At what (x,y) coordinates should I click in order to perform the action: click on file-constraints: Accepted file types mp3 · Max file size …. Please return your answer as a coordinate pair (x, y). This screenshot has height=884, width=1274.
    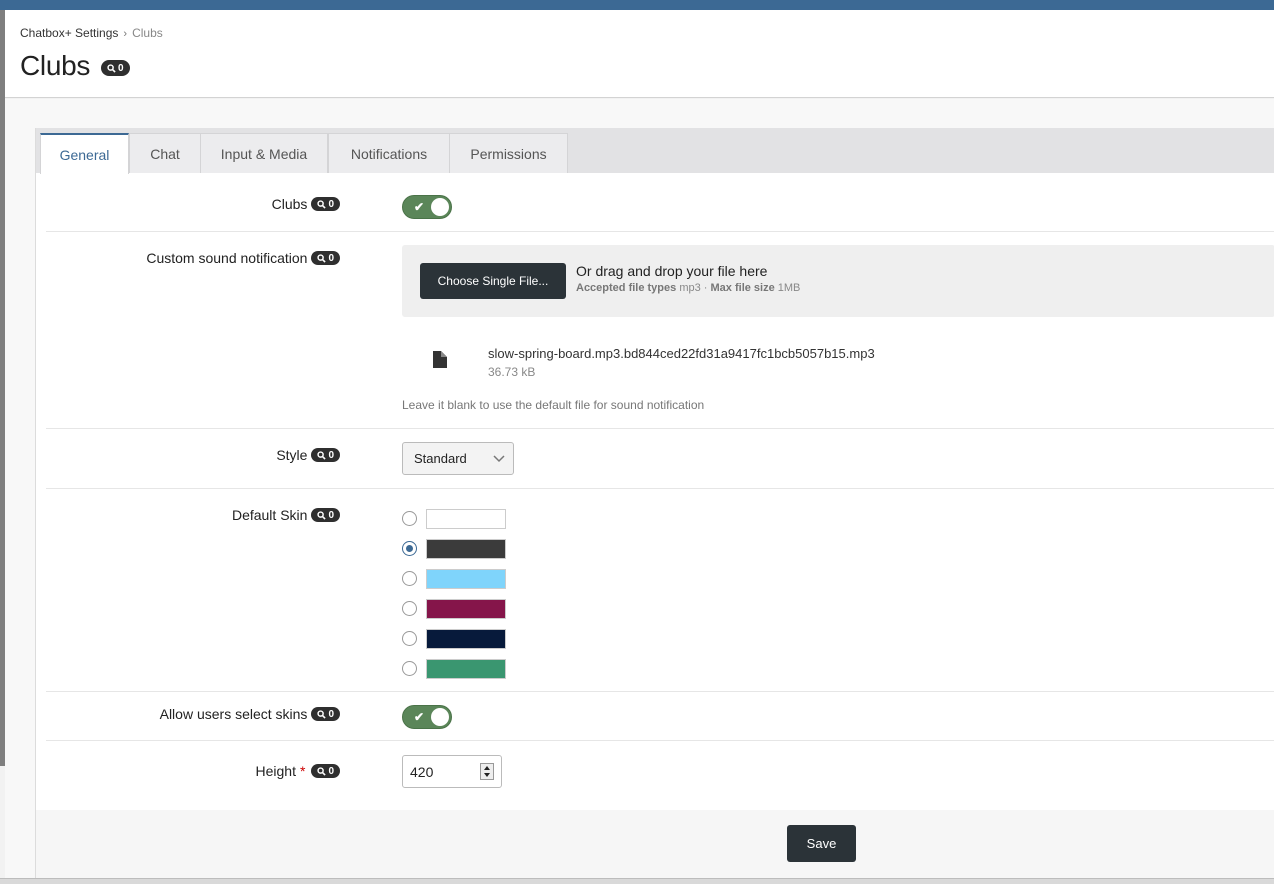
    Looking at the image, I should click on (688, 288).